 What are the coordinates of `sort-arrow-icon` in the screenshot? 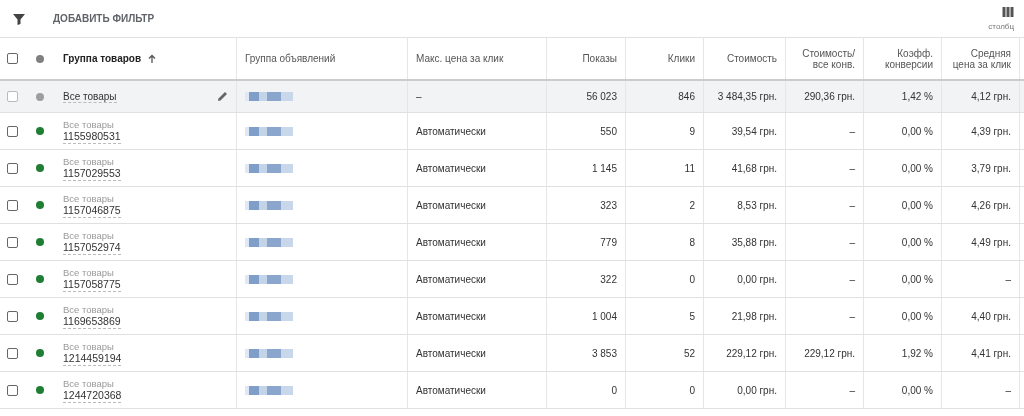 It's located at (152, 58).